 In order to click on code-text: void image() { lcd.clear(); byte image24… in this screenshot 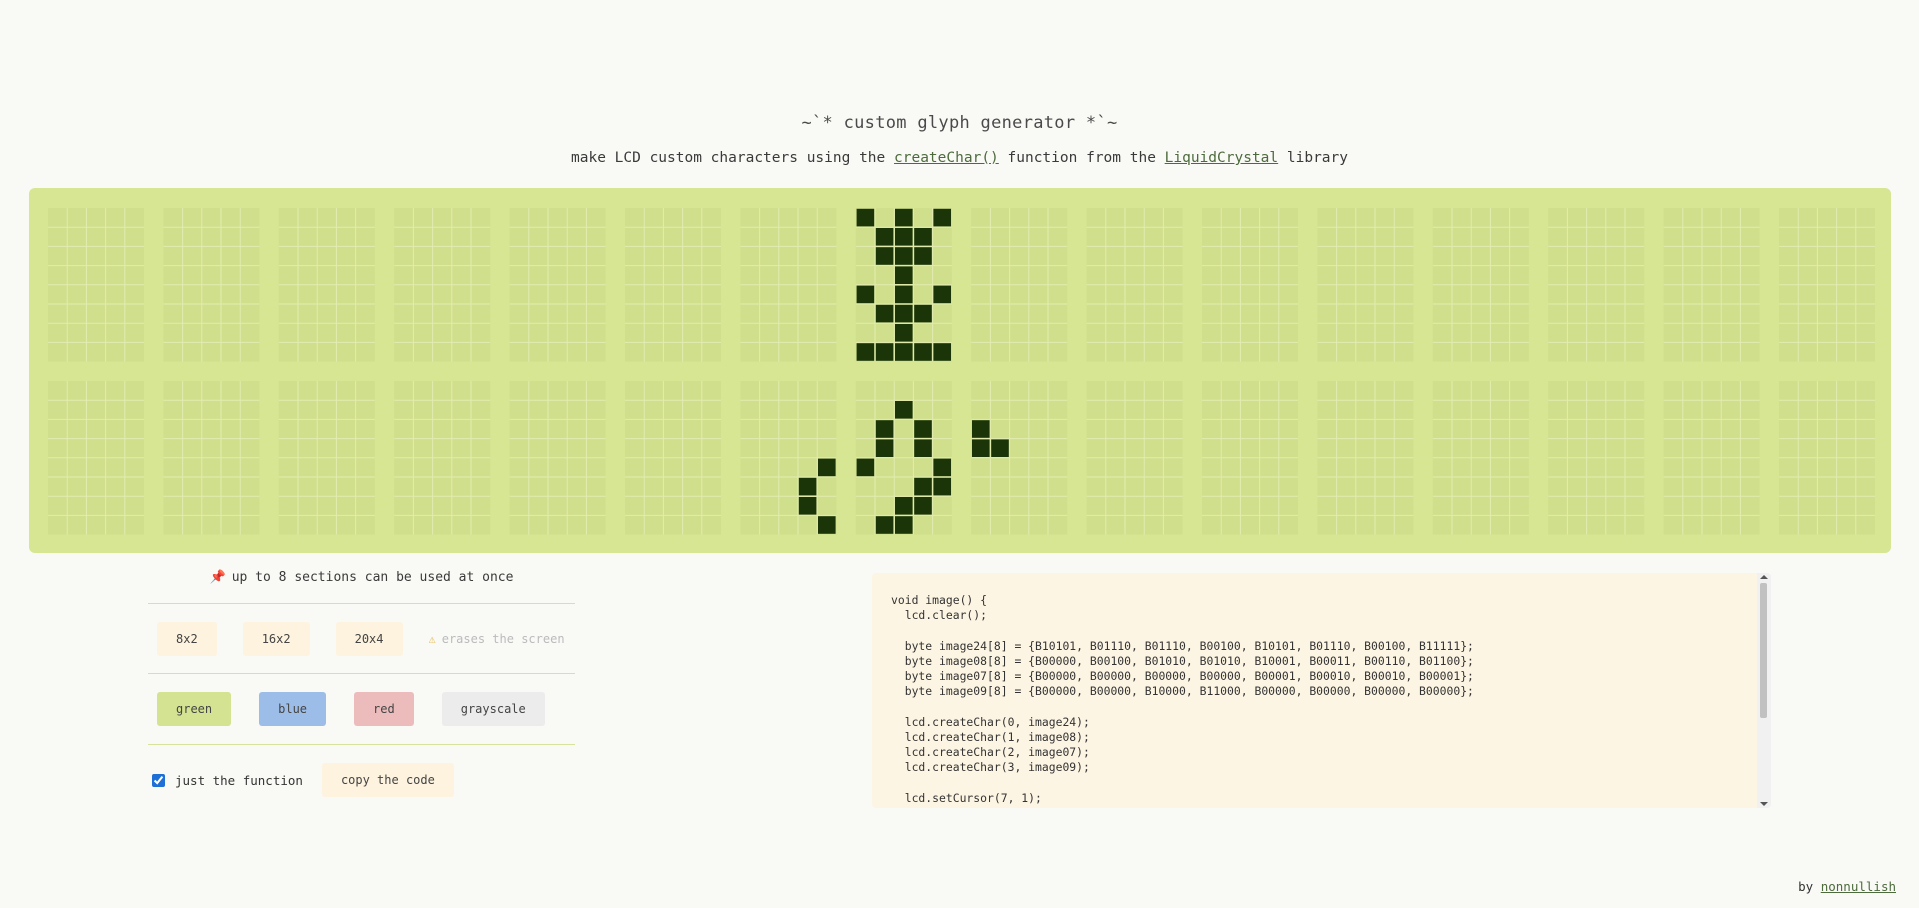, I will do `click(1182, 700)`.